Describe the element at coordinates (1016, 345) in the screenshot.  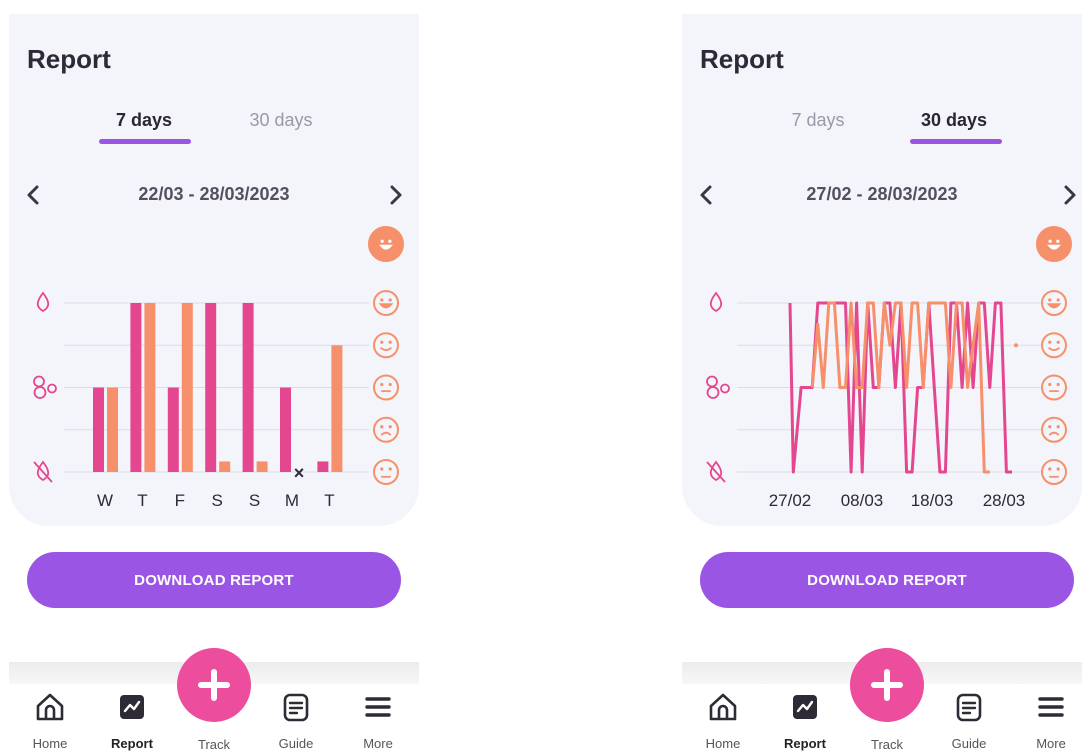
I see `stray-point` at that location.